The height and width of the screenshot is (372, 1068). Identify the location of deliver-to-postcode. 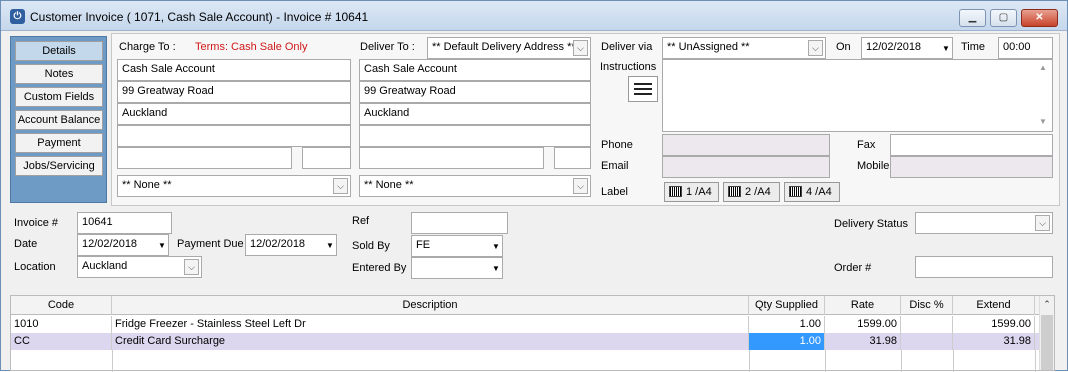
(572, 158).